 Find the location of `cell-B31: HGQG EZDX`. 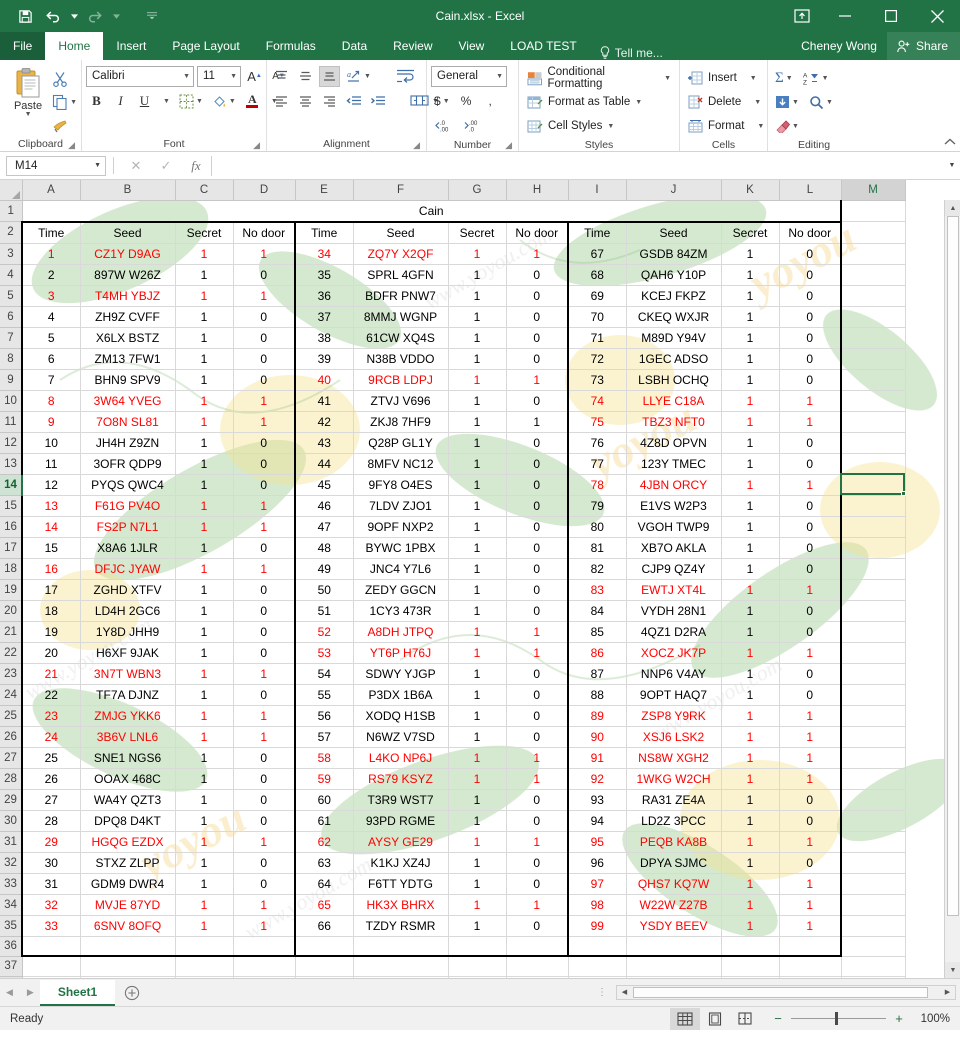

cell-B31: HGQG EZDX is located at coordinates (128, 842).